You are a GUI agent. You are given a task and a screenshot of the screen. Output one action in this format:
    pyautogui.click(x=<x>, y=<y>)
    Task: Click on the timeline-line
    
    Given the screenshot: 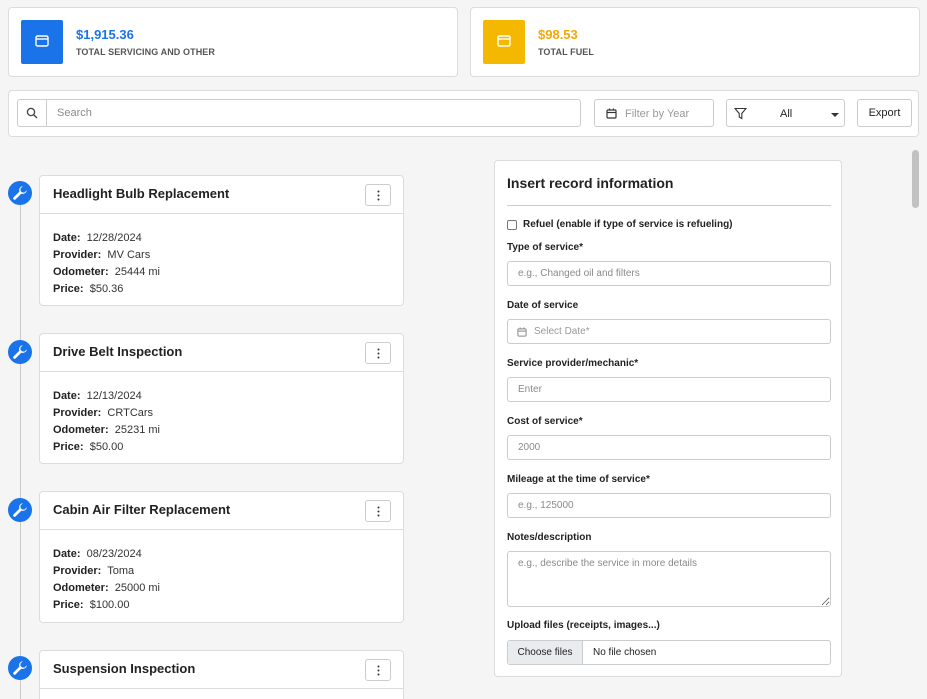 What is the action you would take?
    pyautogui.click(x=20, y=447)
    